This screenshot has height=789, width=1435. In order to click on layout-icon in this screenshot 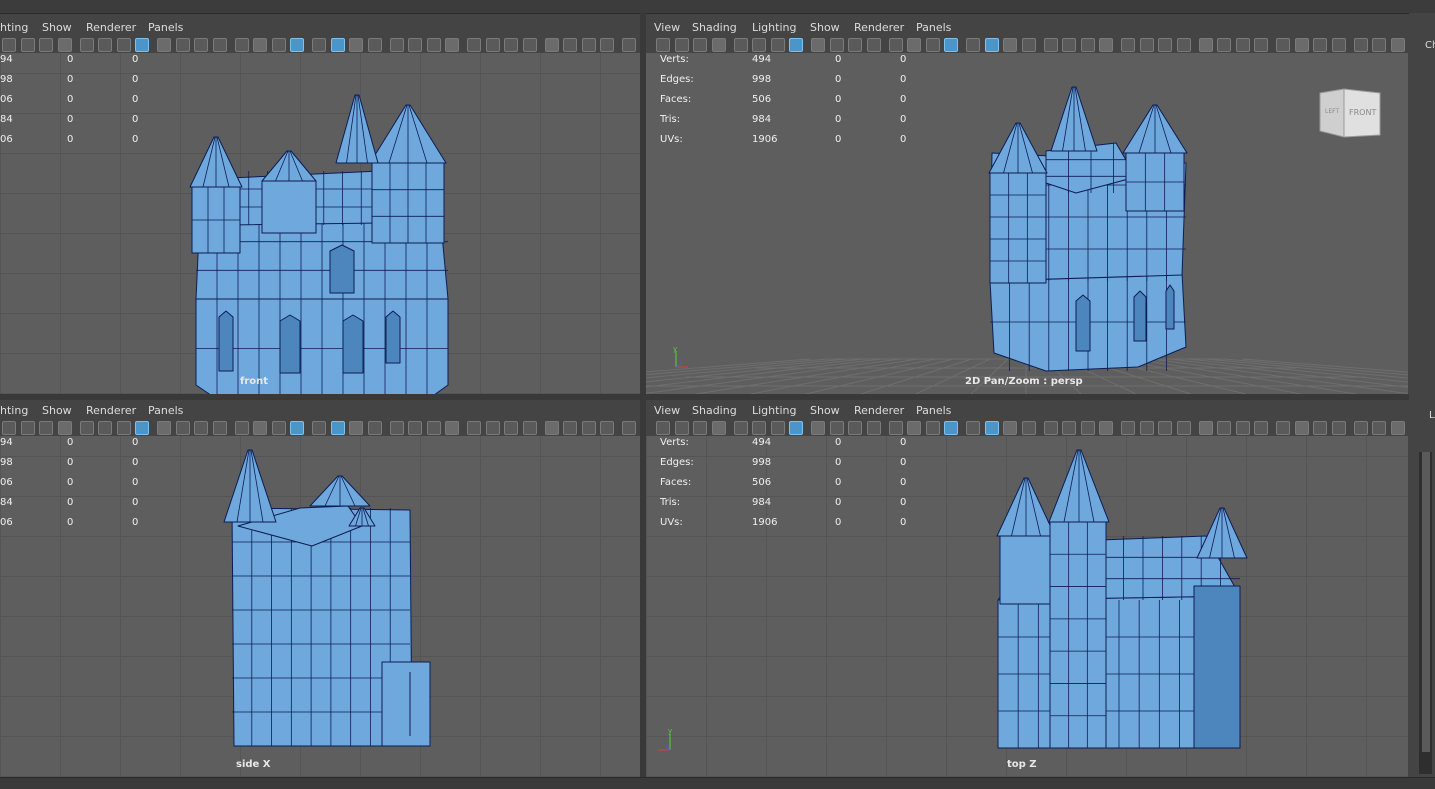, I will do `click(492, 428)`.